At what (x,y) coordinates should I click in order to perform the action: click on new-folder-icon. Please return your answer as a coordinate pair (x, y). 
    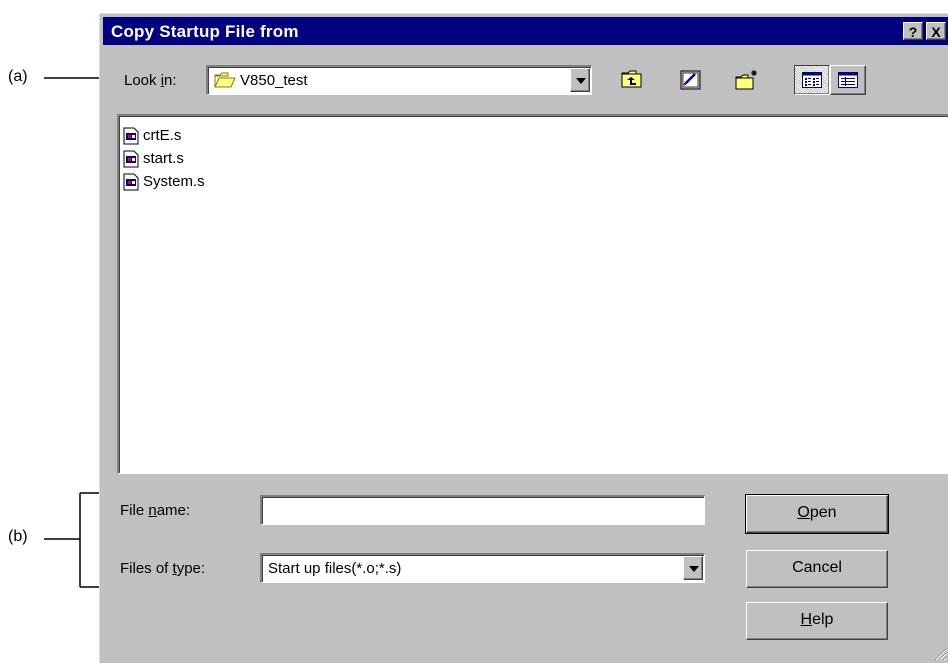
    Looking at the image, I should click on (746, 80).